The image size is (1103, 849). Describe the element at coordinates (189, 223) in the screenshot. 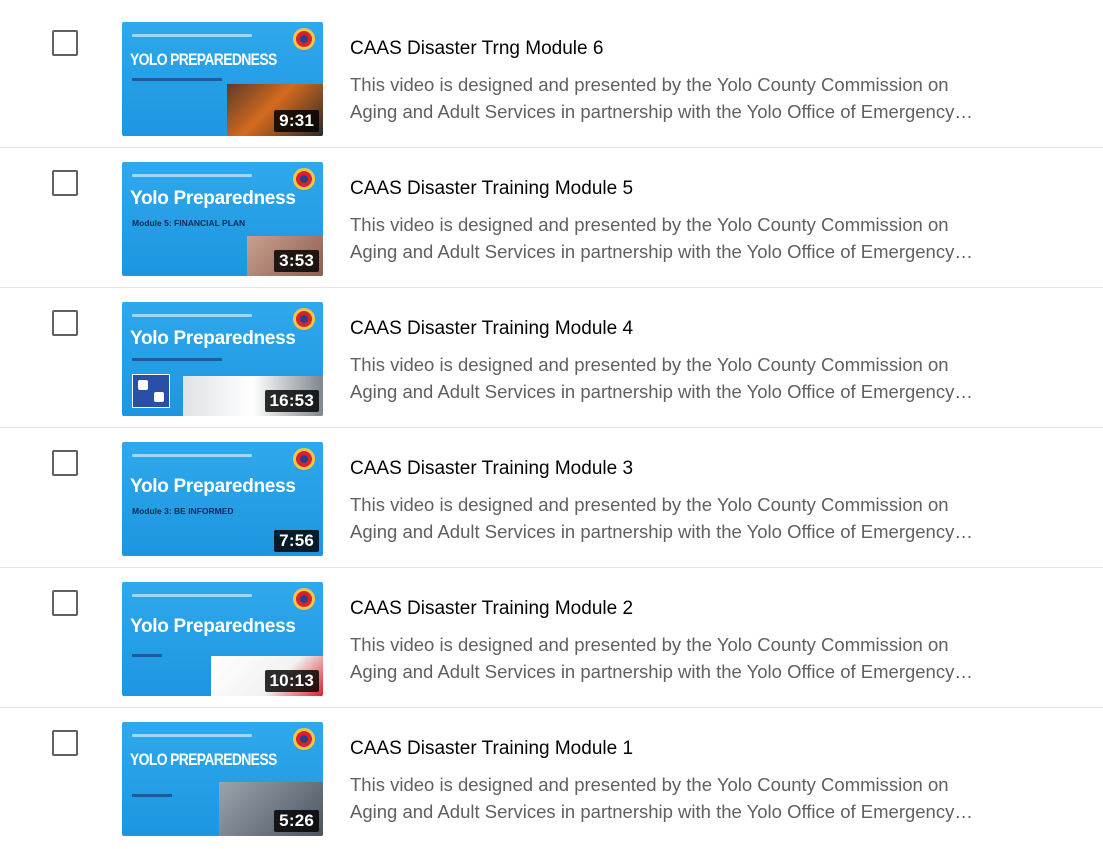

I see `thumbnail-subtitle: Module 5: FINANCIAL PLAN` at that location.